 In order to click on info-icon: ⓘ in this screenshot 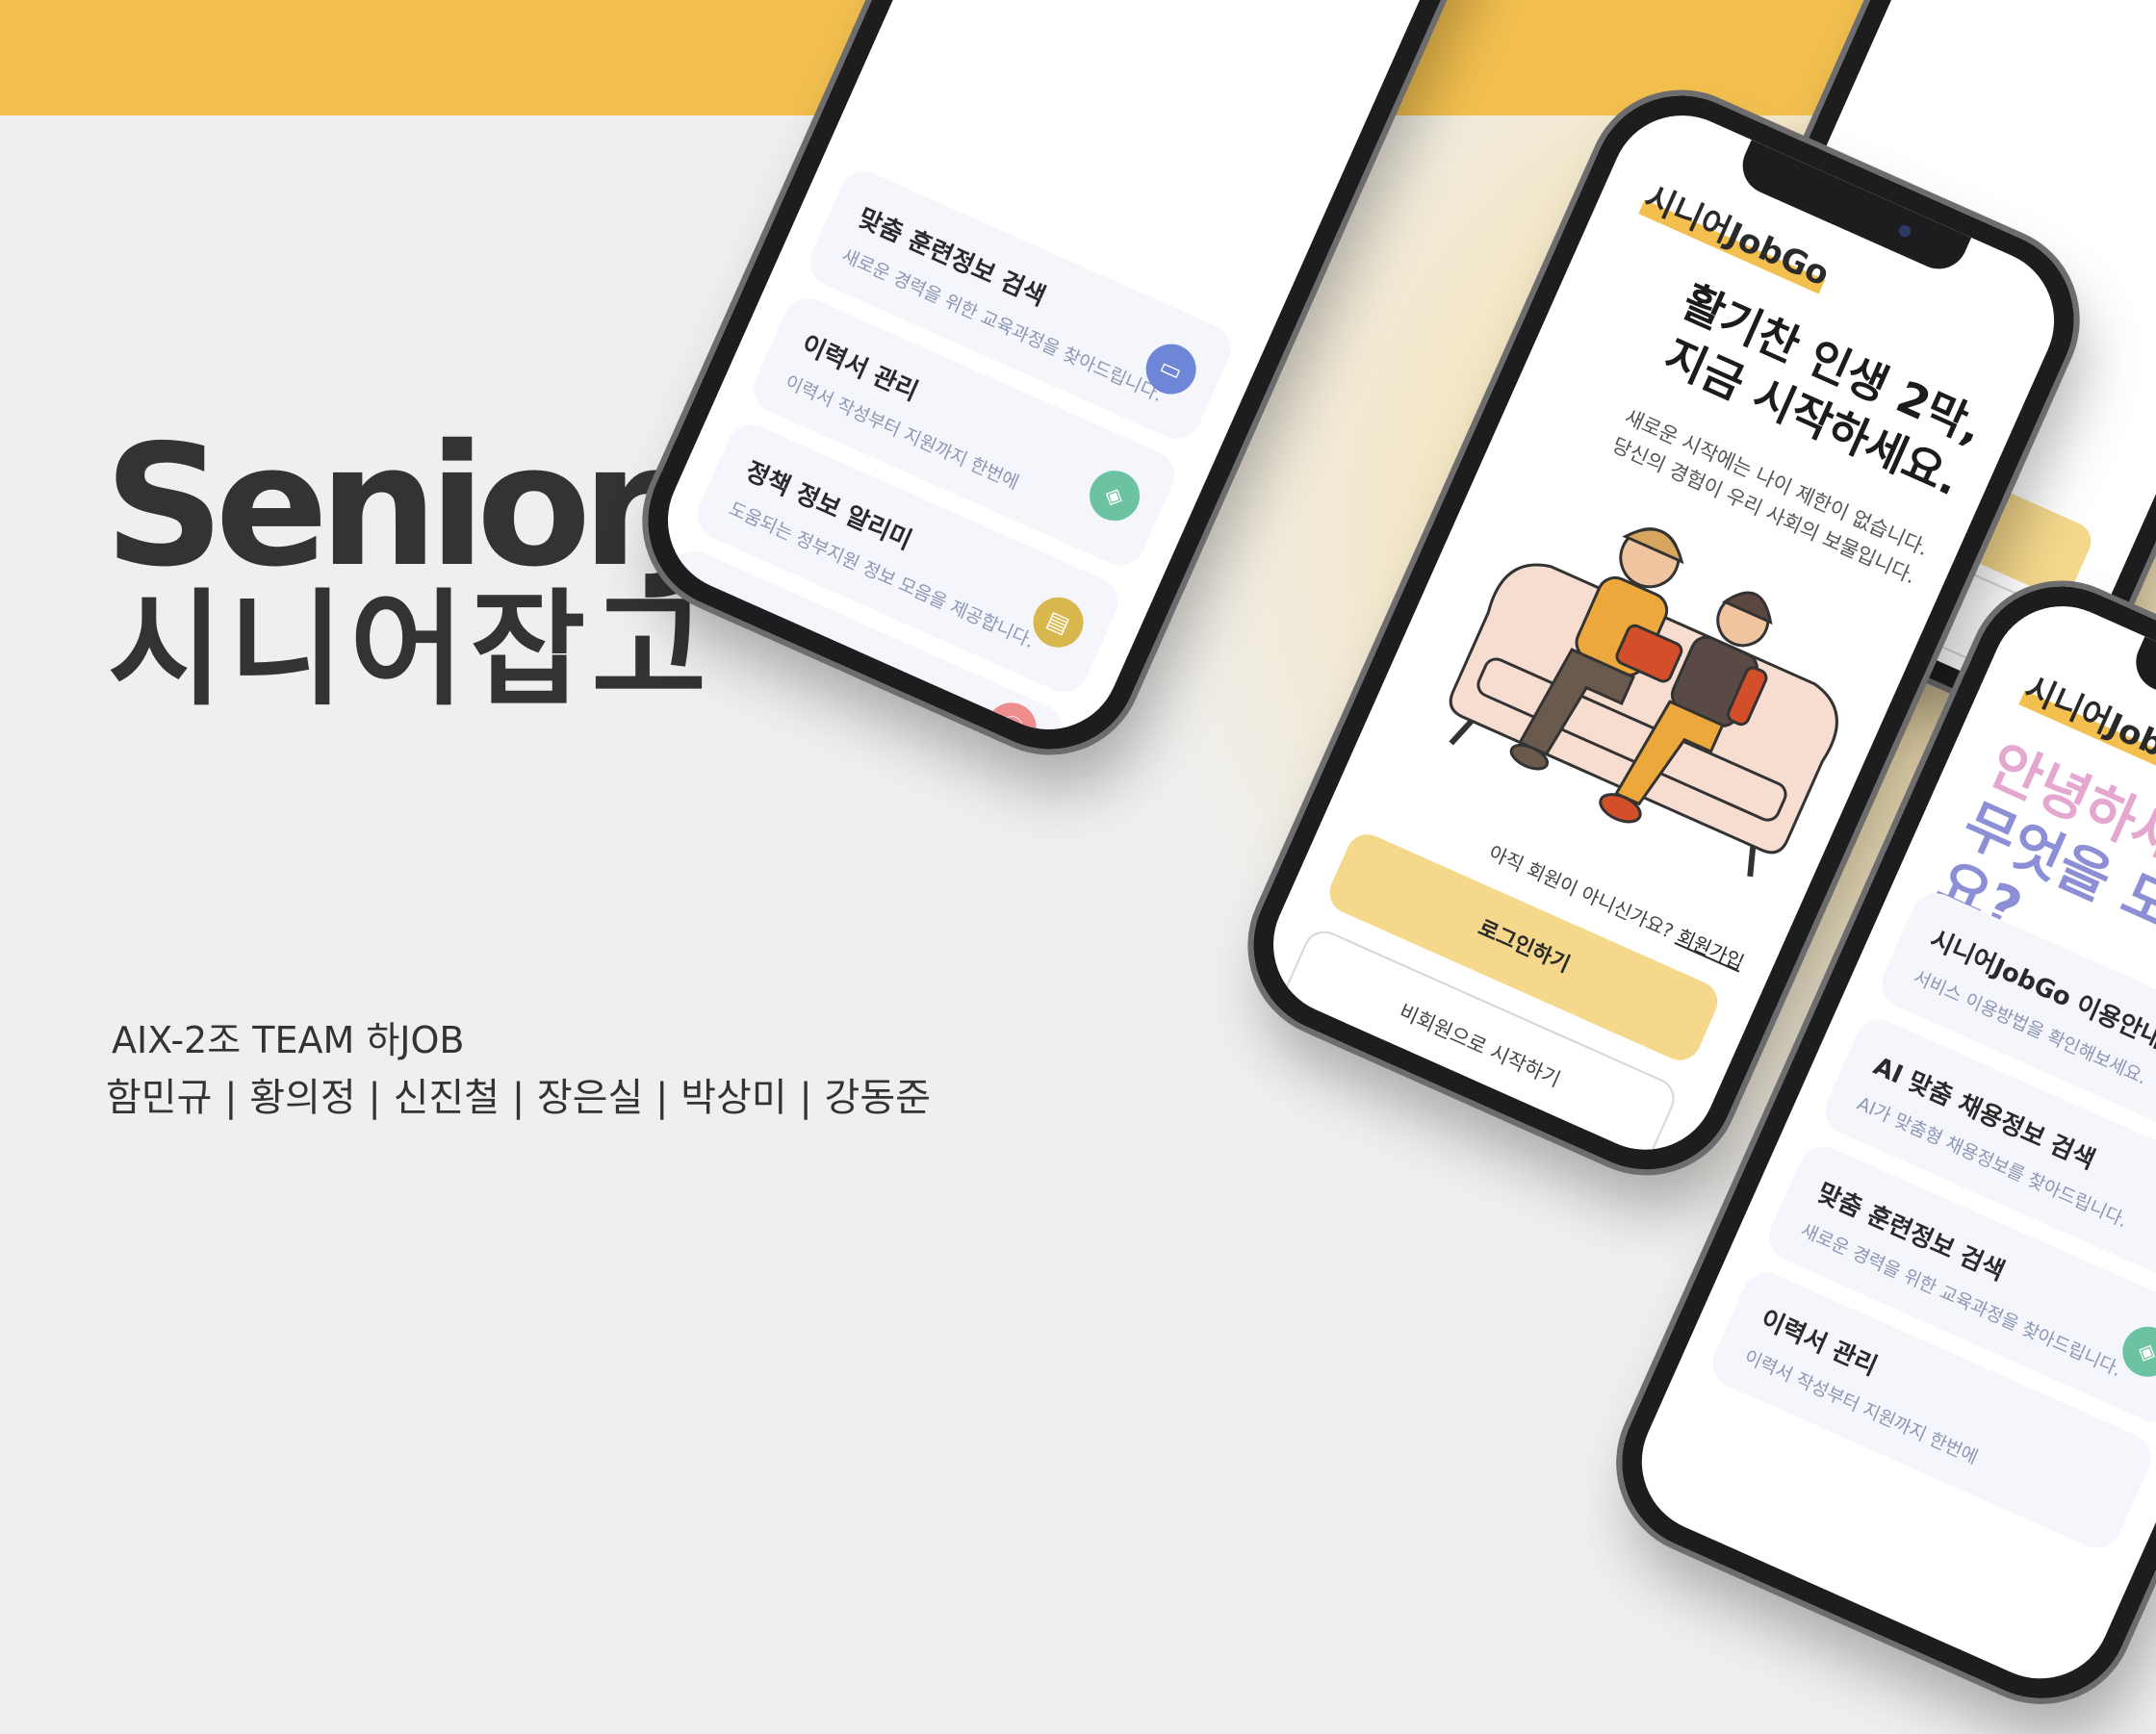, I will do `click(1011, 724)`.